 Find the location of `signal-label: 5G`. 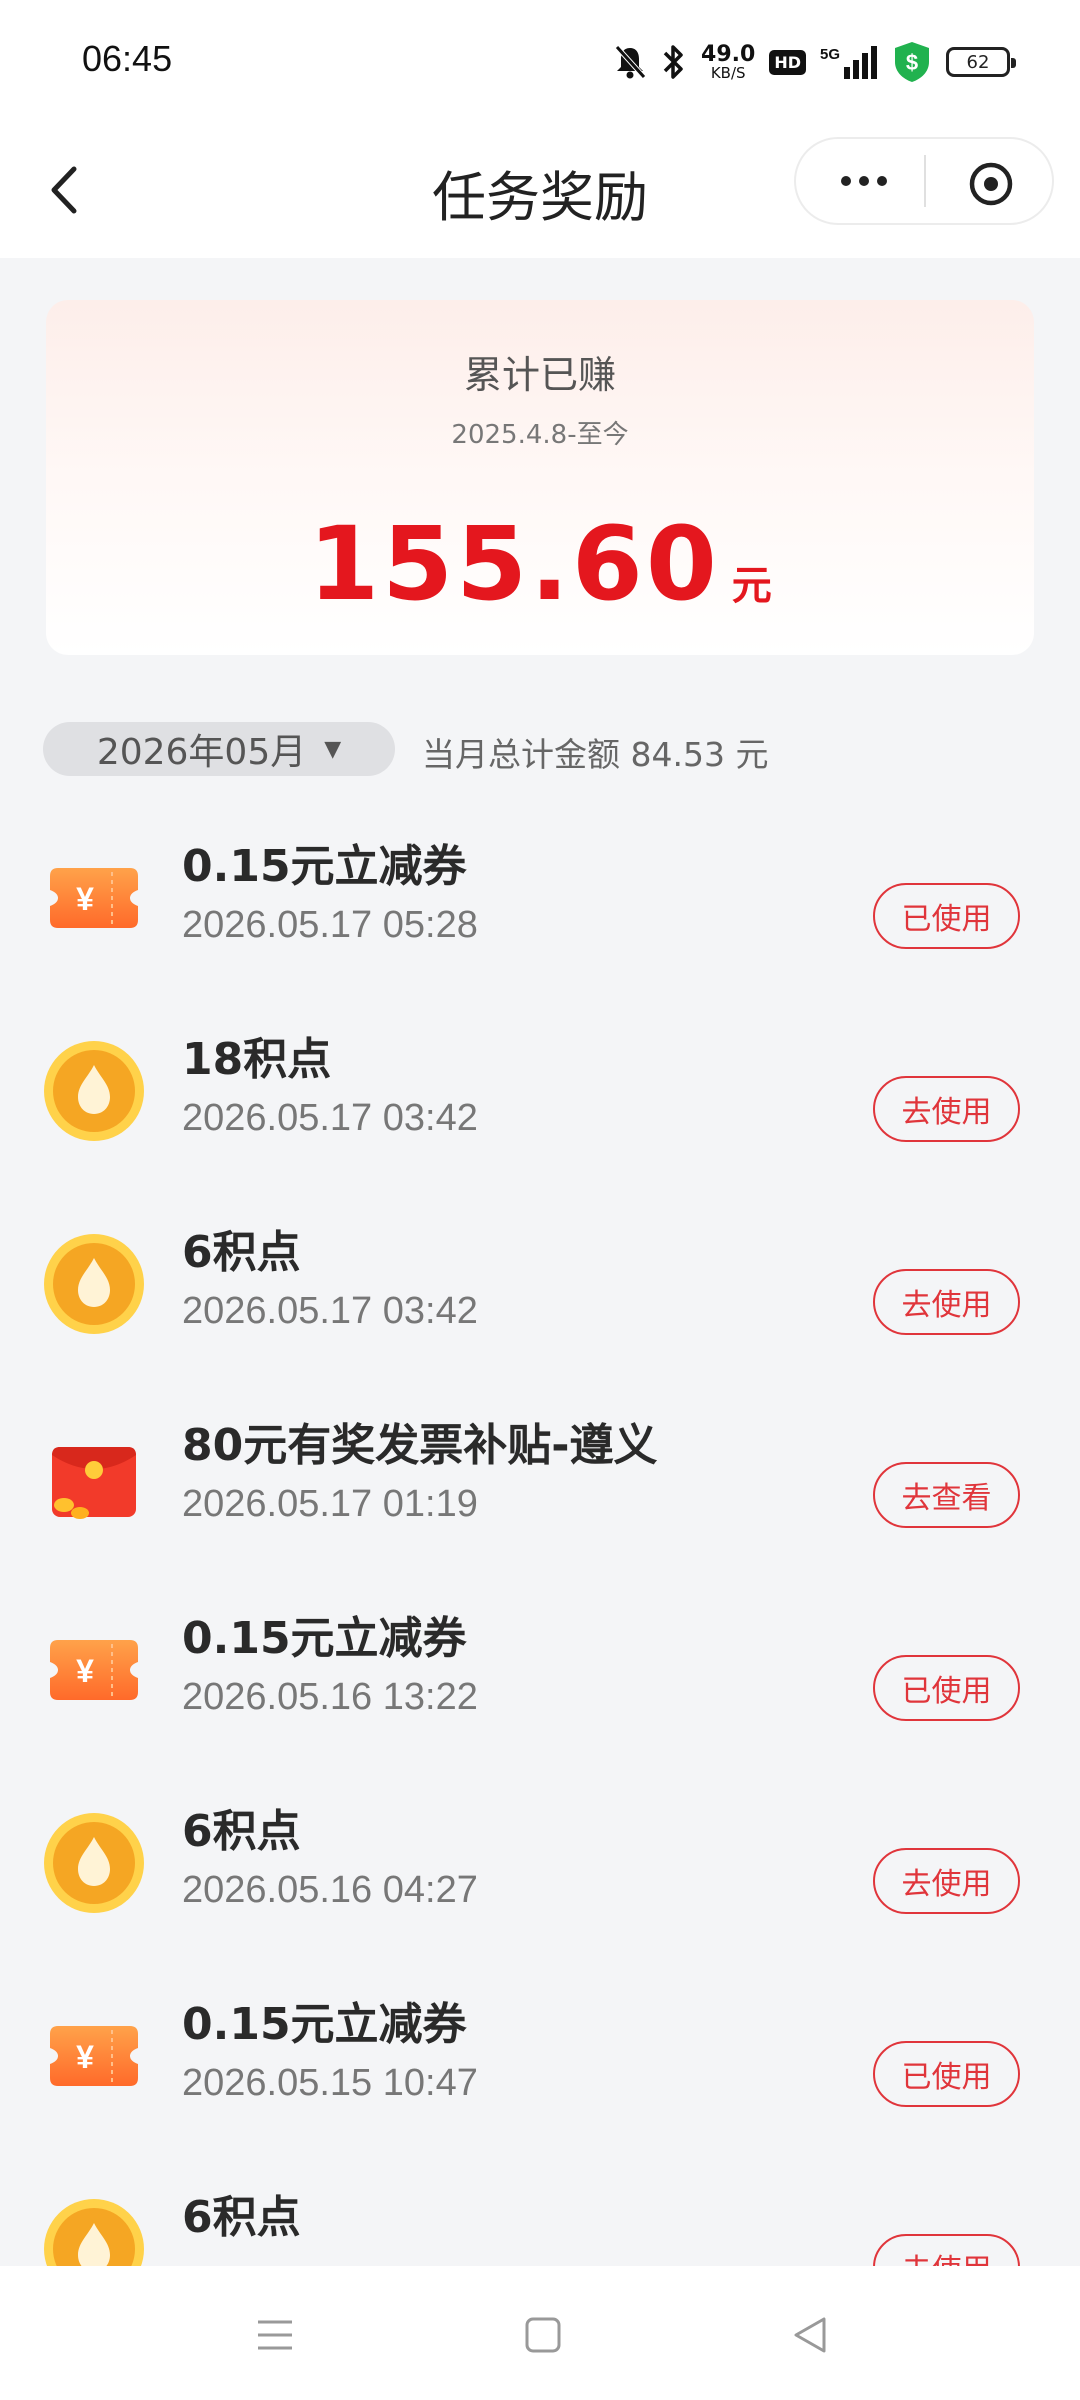

signal-label: 5G is located at coordinates (830, 54).